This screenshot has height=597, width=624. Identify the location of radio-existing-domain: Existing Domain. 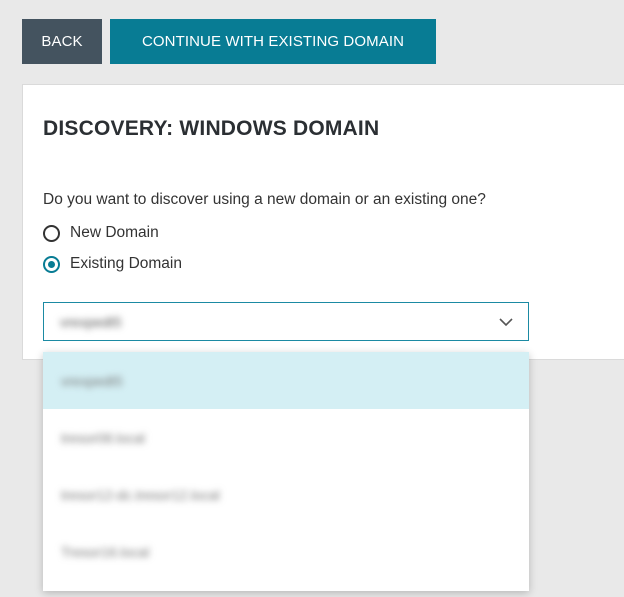
(112, 264).